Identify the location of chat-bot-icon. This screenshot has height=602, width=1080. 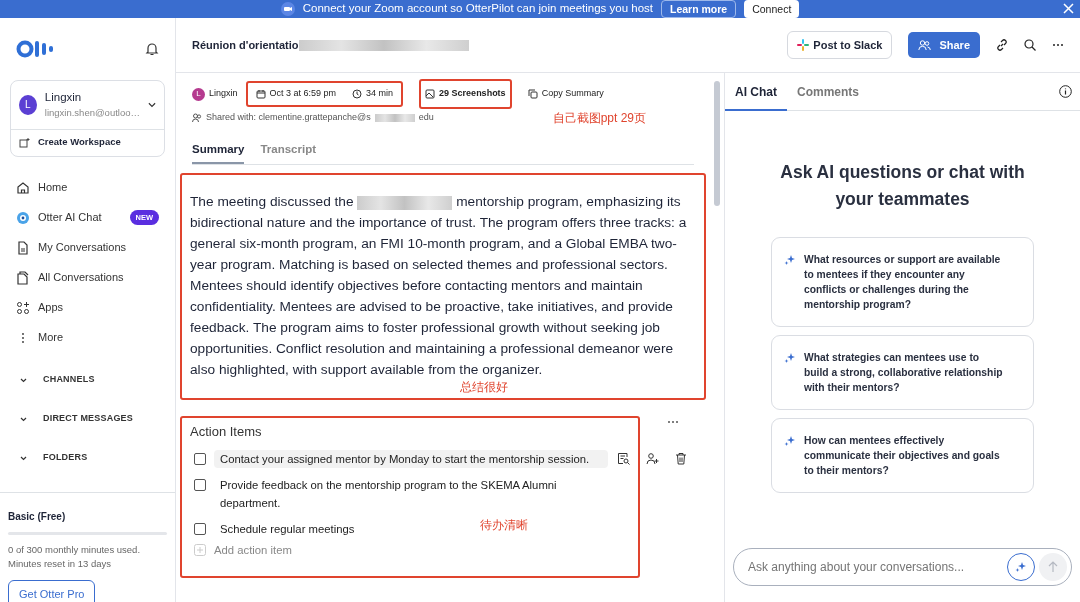
(23, 217).